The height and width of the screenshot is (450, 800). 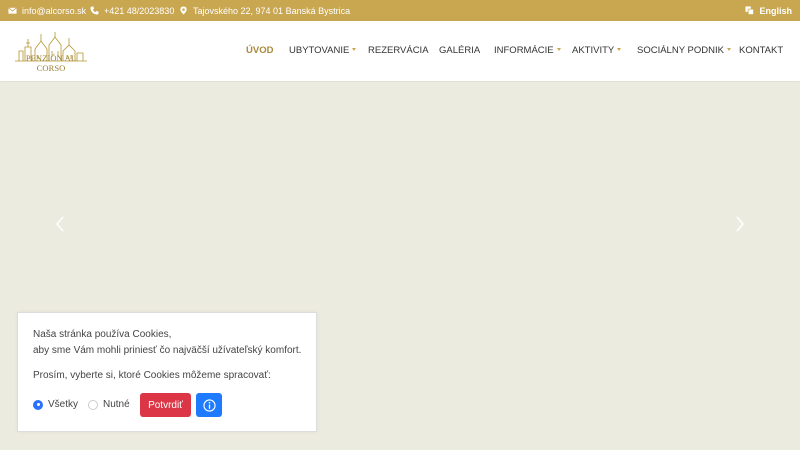 I want to click on radio-necessary, so click(x=93, y=404).